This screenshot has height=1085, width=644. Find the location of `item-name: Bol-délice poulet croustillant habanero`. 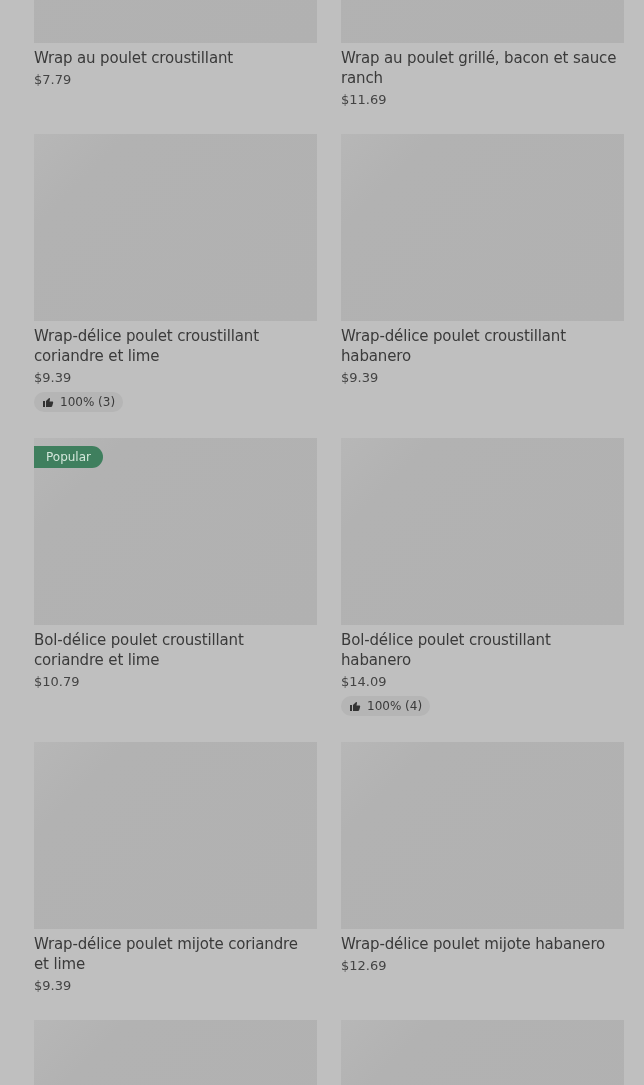

item-name: Bol-délice poulet croustillant habanero is located at coordinates (482, 650).